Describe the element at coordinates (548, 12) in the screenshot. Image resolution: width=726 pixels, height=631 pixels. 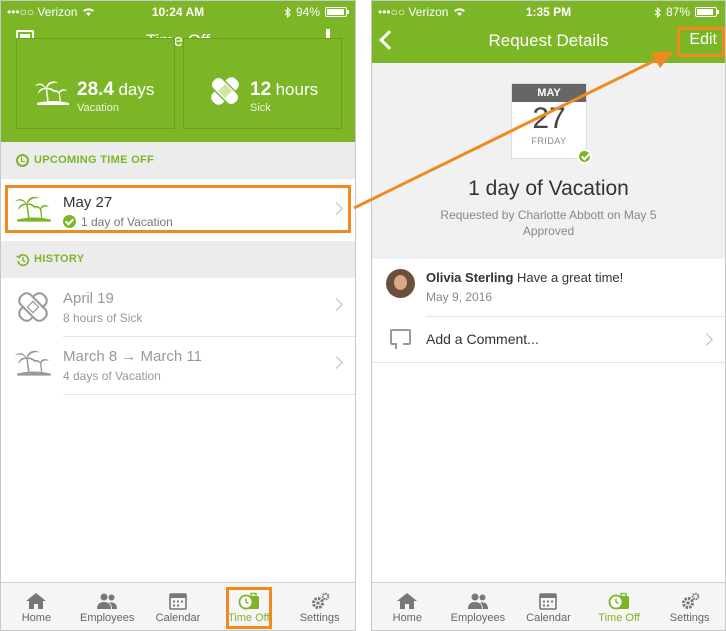
I see `status-bar: •••○○ Verizon 1:35 PM 87%` at that location.